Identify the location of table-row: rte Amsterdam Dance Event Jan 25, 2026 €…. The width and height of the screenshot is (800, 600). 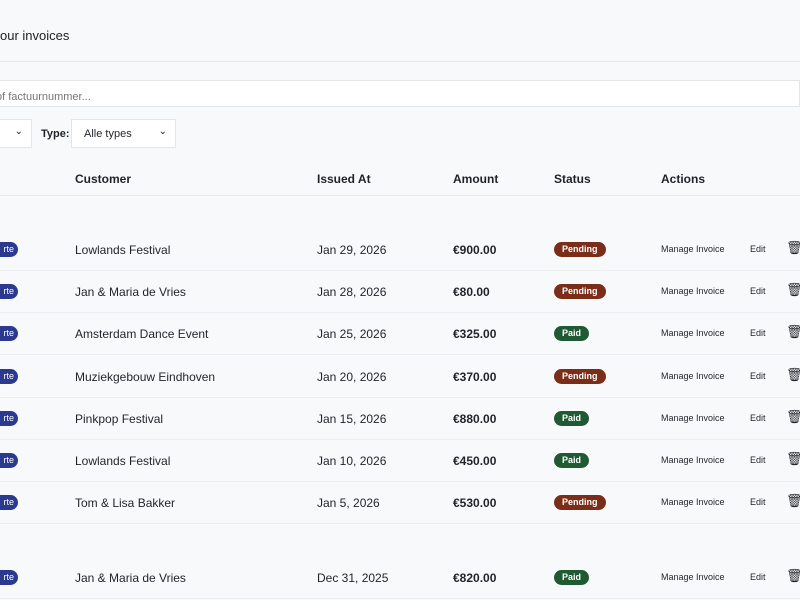
(400, 334).